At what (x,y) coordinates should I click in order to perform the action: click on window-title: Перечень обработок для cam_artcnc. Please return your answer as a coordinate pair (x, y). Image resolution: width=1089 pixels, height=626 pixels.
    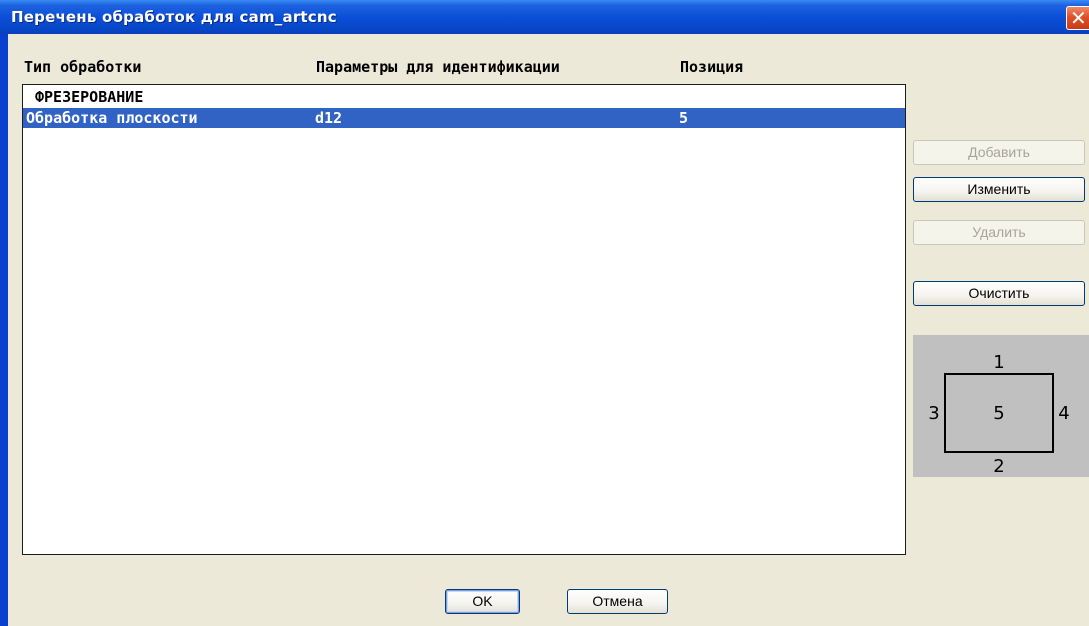
    Looking at the image, I should click on (174, 17).